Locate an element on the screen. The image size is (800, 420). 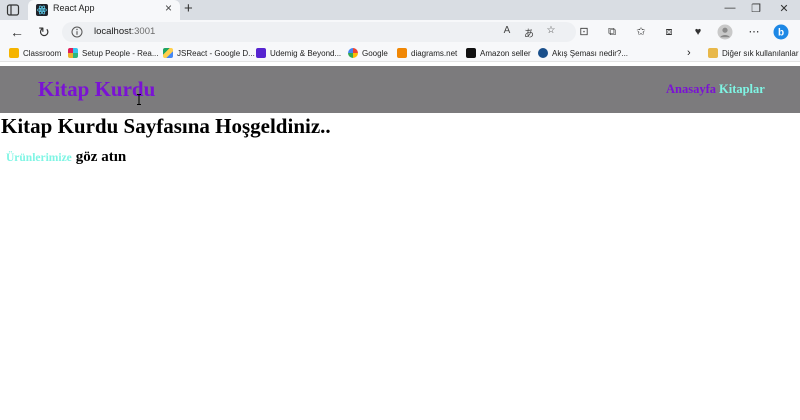
bookmark-label: Amazon seller is located at coordinates (505, 53).